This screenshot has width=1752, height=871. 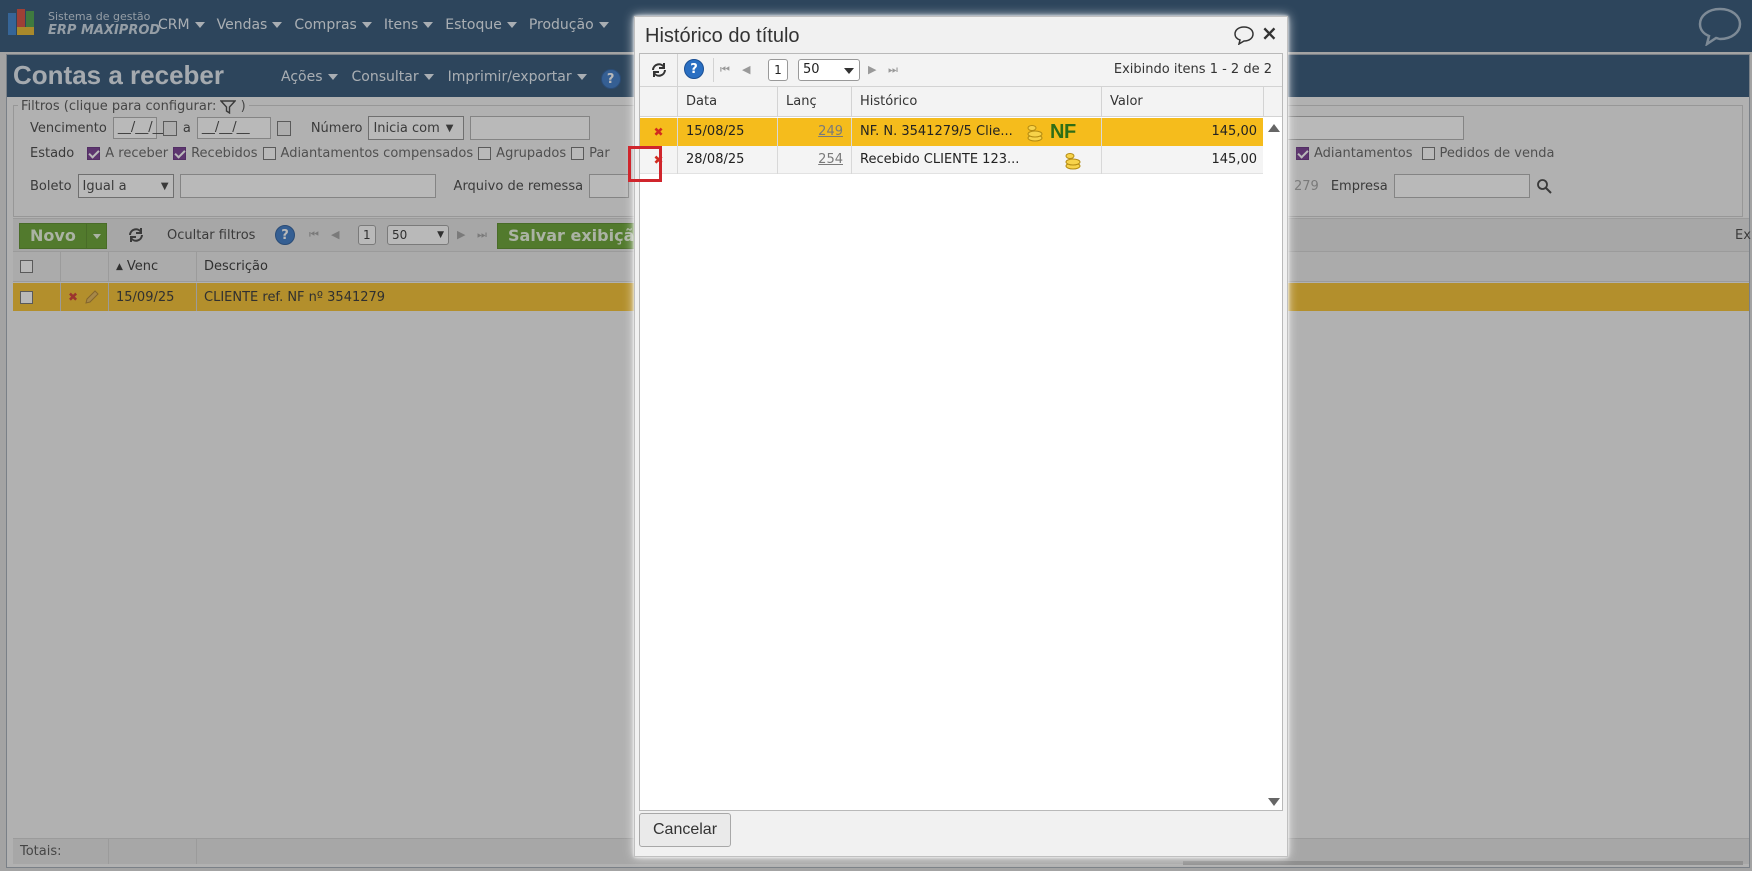 What do you see at coordinates (1274, 128) in the screenshot?
I see `scroll-up-icon` at bounding box center [1274, 128].